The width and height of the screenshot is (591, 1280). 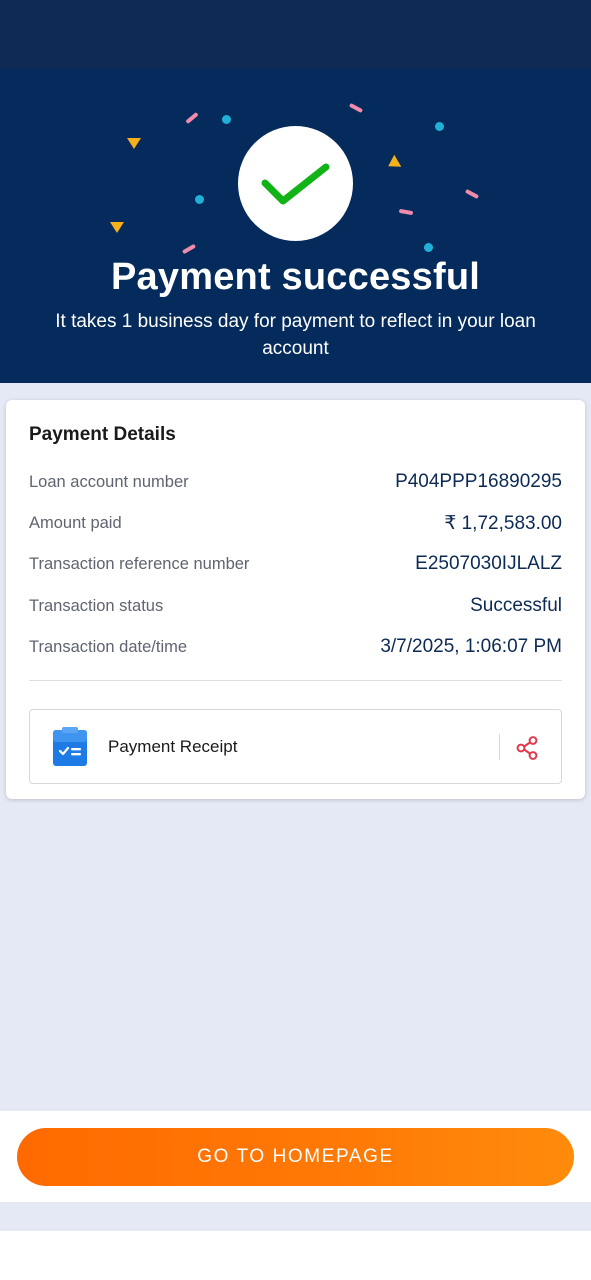 What do you see at coordinates (295, 523) in the screenshot?
I see `detail-row-amount-paid: Amount paid ₹ 1,72,583.00` at bounding box center [295, 523].